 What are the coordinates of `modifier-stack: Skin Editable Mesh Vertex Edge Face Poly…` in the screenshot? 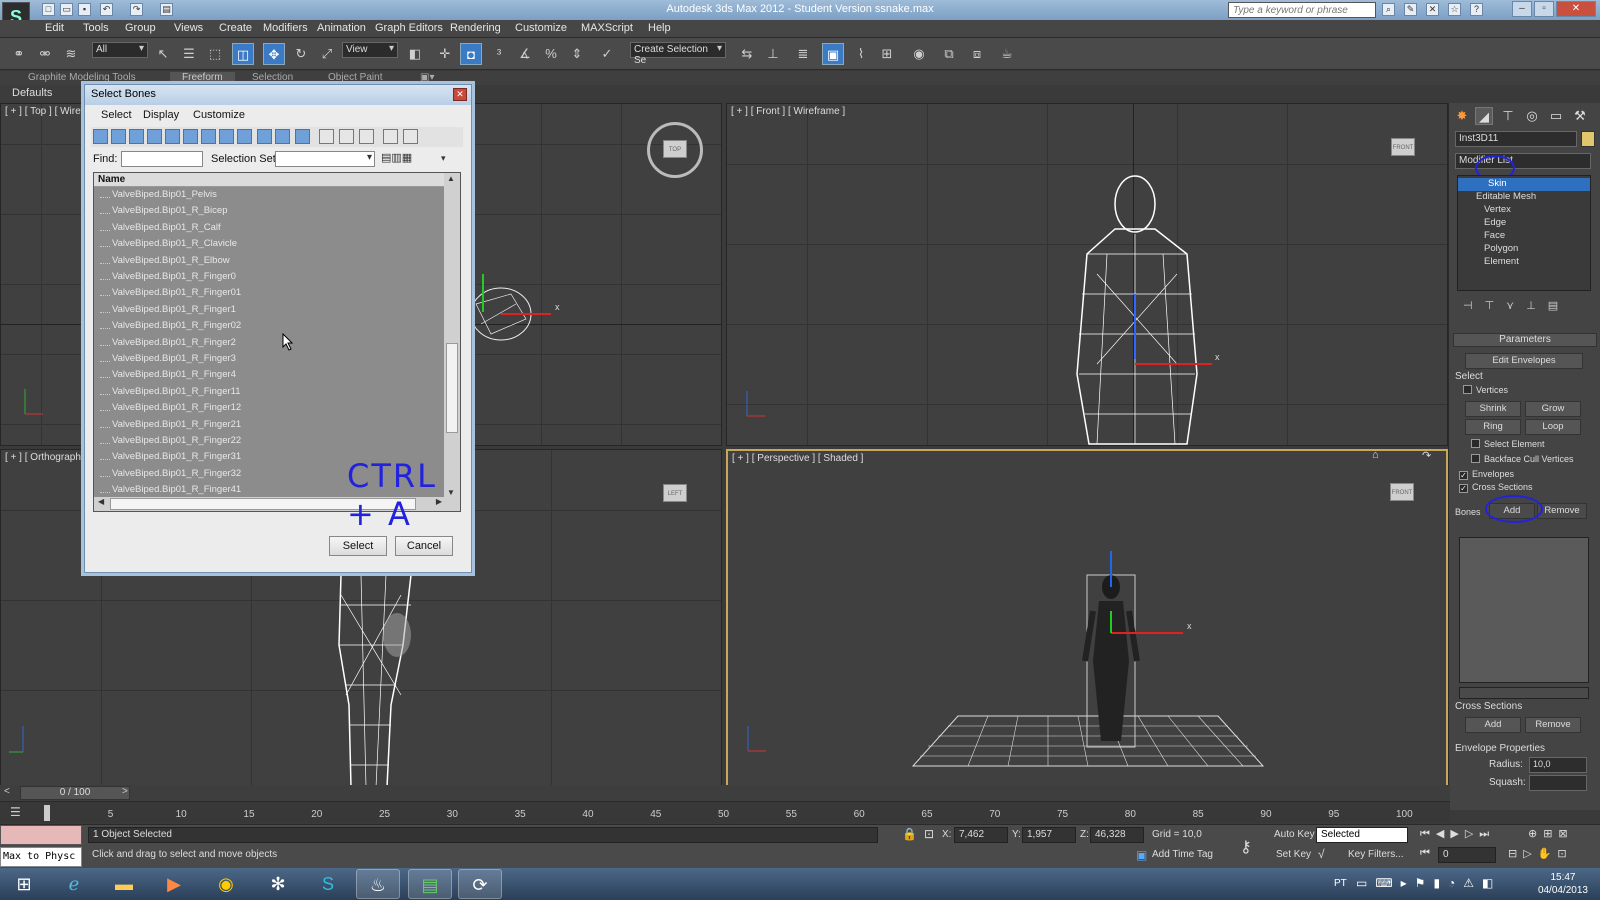 It's located at (1524, 233).